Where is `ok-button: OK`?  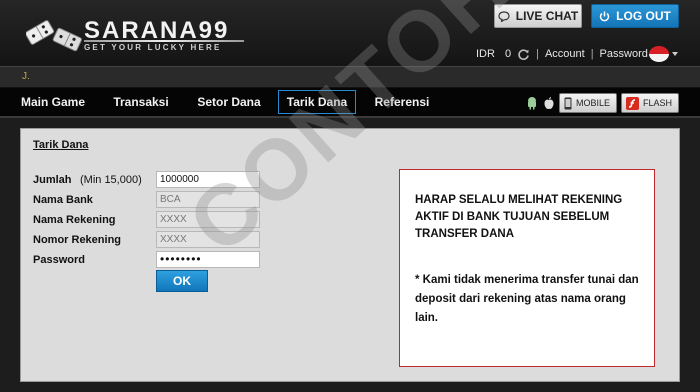 ok-button: OK is located at coordinates (182, 281).